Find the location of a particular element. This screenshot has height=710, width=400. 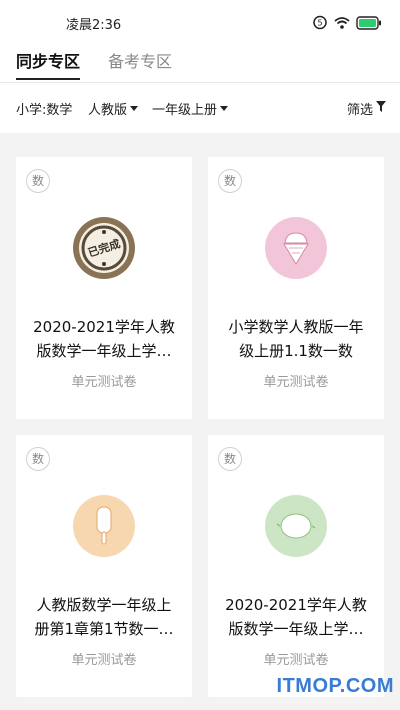

status-bar: 凌晨2:36 5 is located at coordinates (200, 22).